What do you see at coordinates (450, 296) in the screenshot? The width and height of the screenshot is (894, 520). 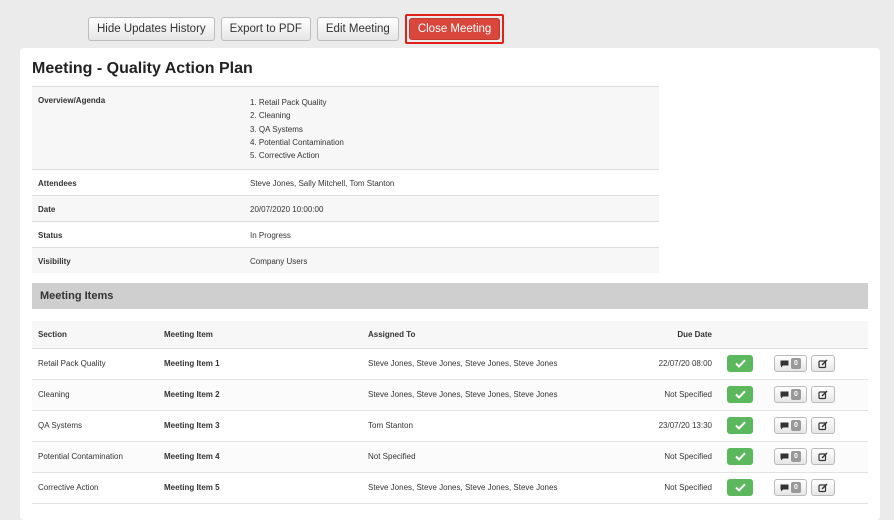 I see `meeting-items-heading: Meeting Items` at bounding box center [450, 296].